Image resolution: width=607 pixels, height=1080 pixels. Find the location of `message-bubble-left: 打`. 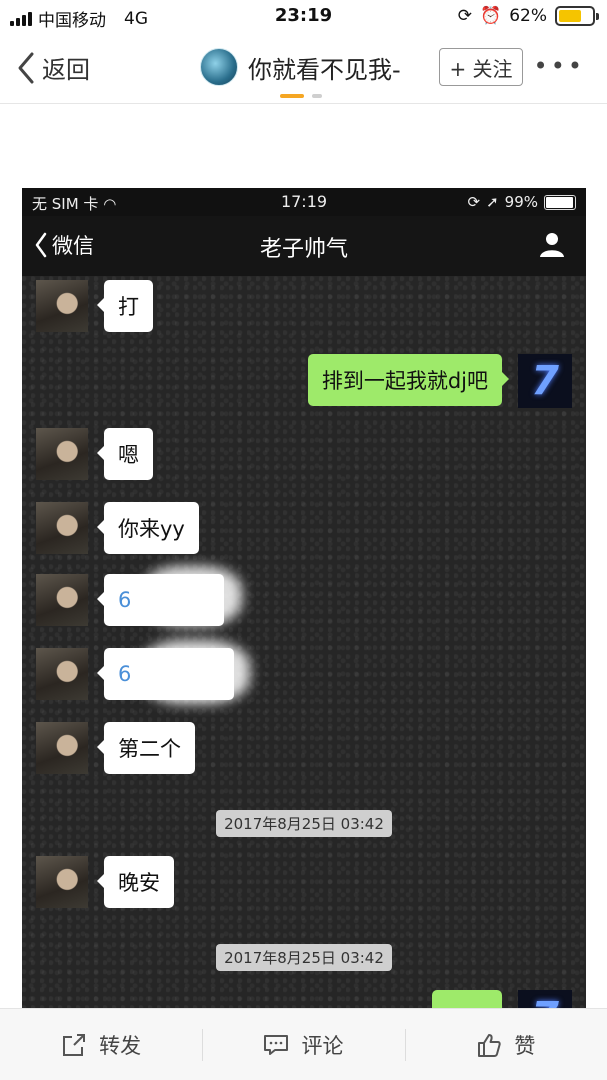

message-bubble-left: 打 is located at coordinates (125, 306).